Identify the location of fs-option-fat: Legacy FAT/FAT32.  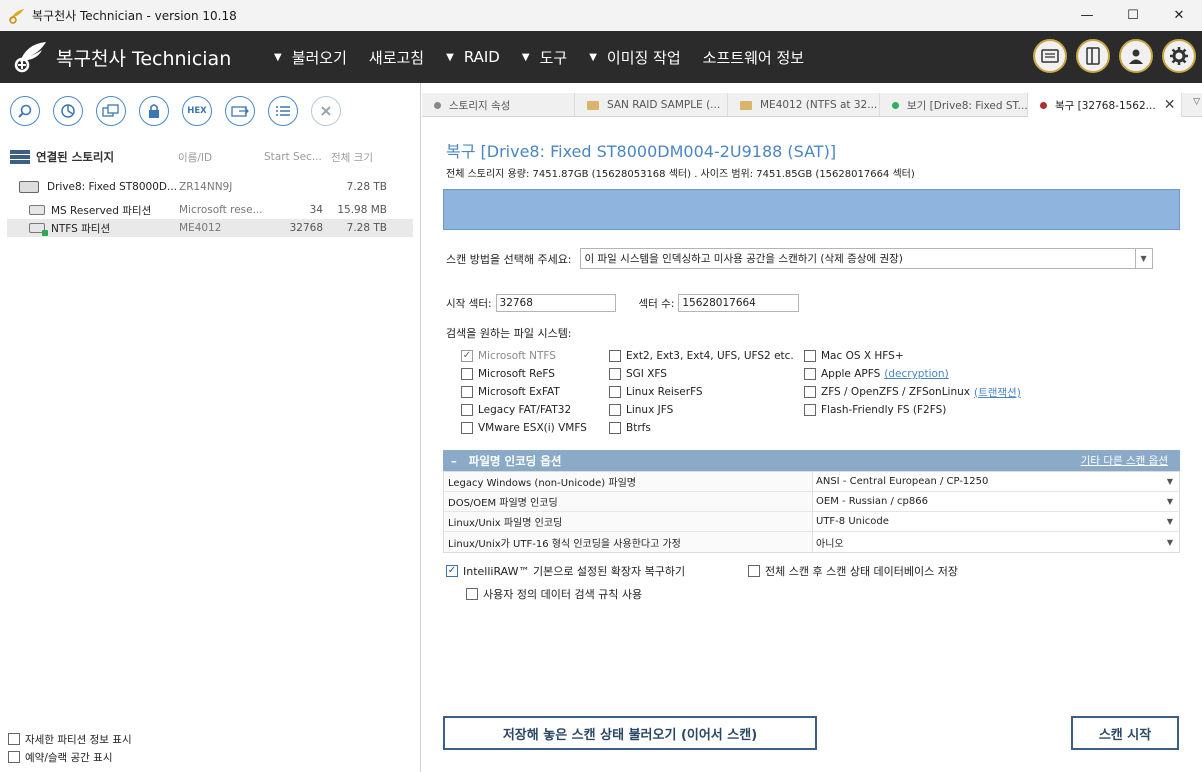
(524, 410).